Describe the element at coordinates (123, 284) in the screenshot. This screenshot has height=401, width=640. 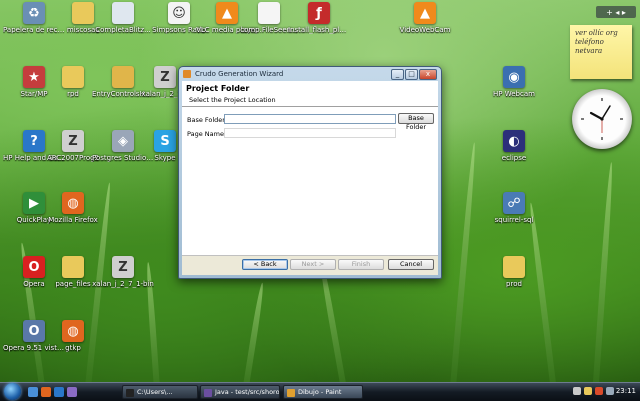
I see `desktop-icon-label: xalan_j_2_7_1-bin` at that location.